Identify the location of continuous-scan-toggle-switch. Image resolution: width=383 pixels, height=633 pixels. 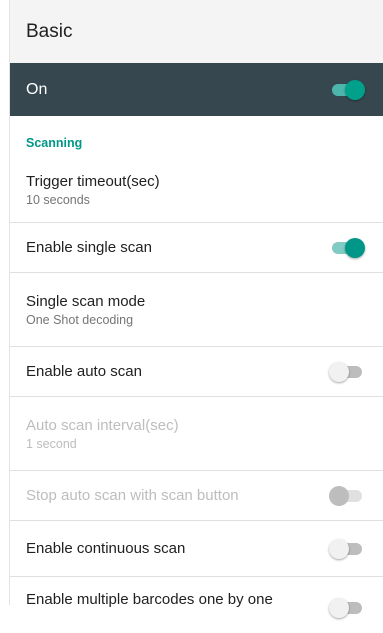
(347, 548).